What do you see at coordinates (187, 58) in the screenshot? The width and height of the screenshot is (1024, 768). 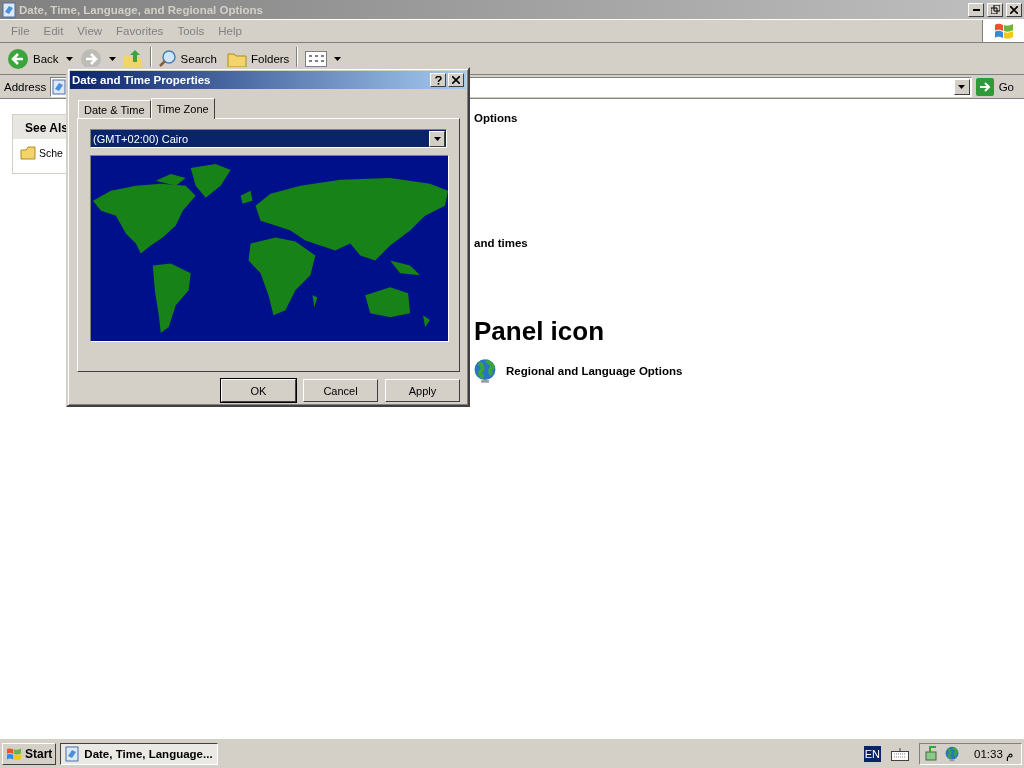 I see `search-button: Search` at bounding box center [187, 58].